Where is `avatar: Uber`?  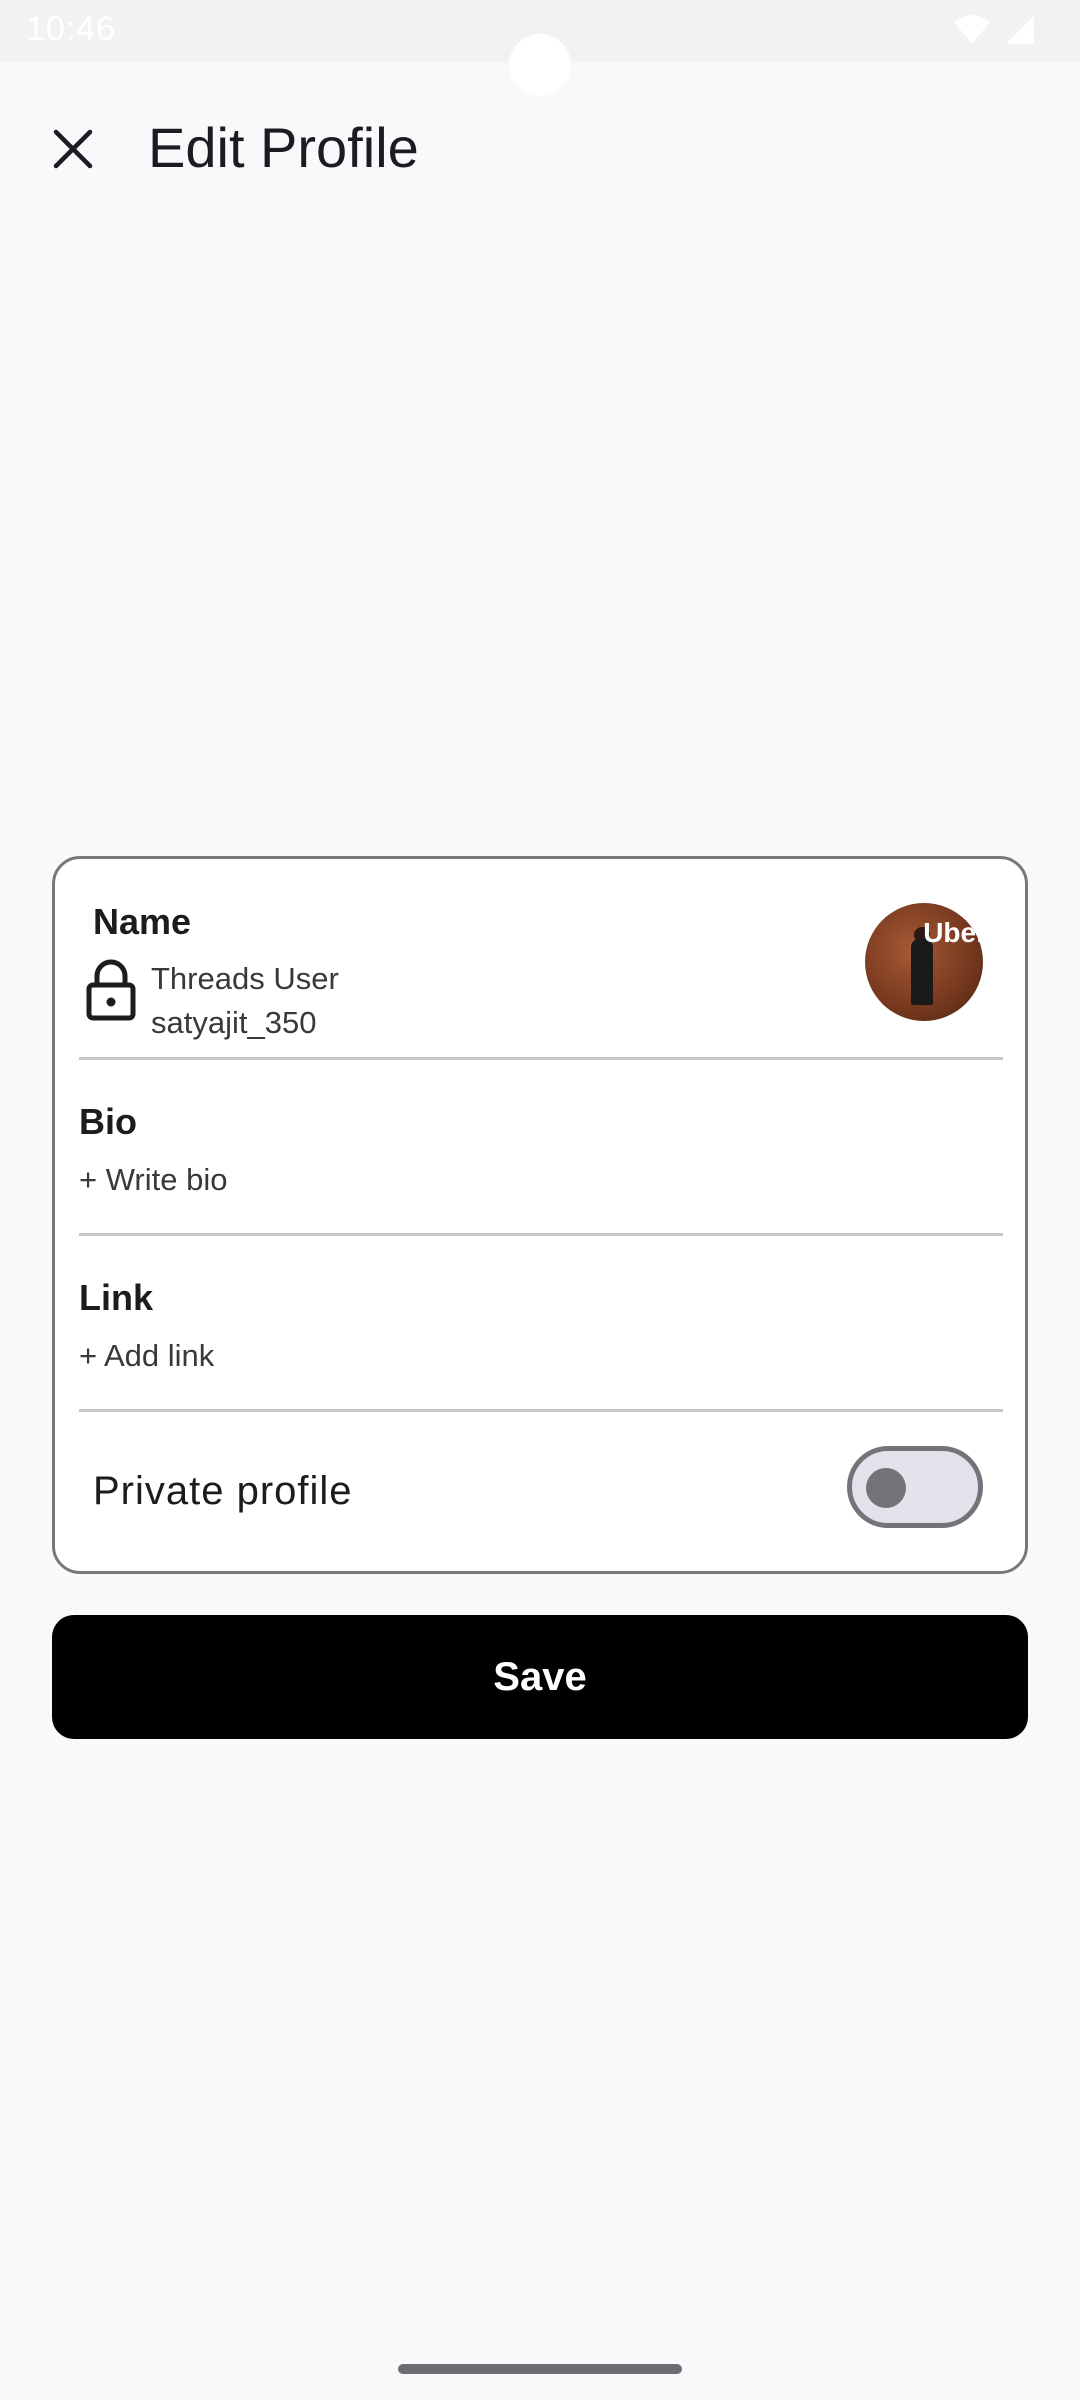
avatar: Uber is located at coordinates (924, 962).